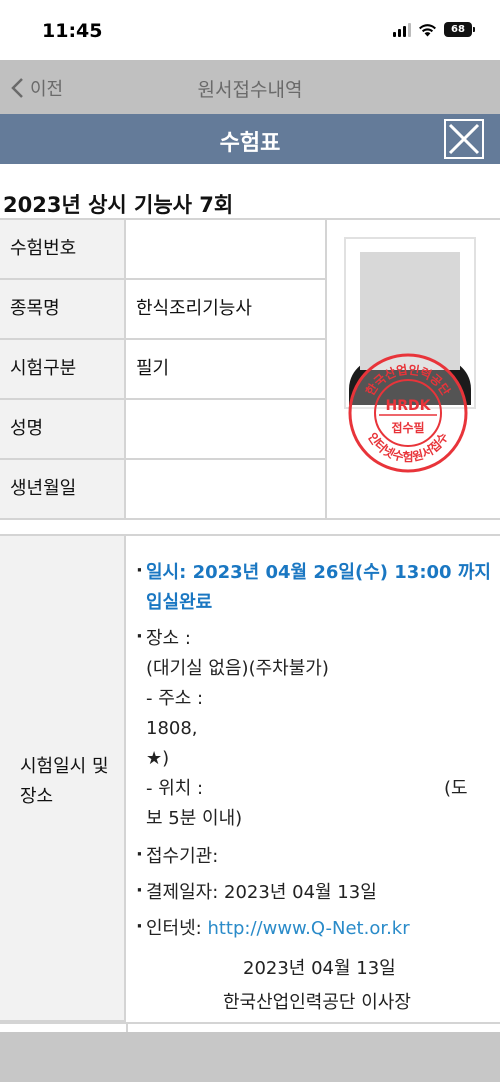  I want to click on battery-icon: 68, so click(459, 29).